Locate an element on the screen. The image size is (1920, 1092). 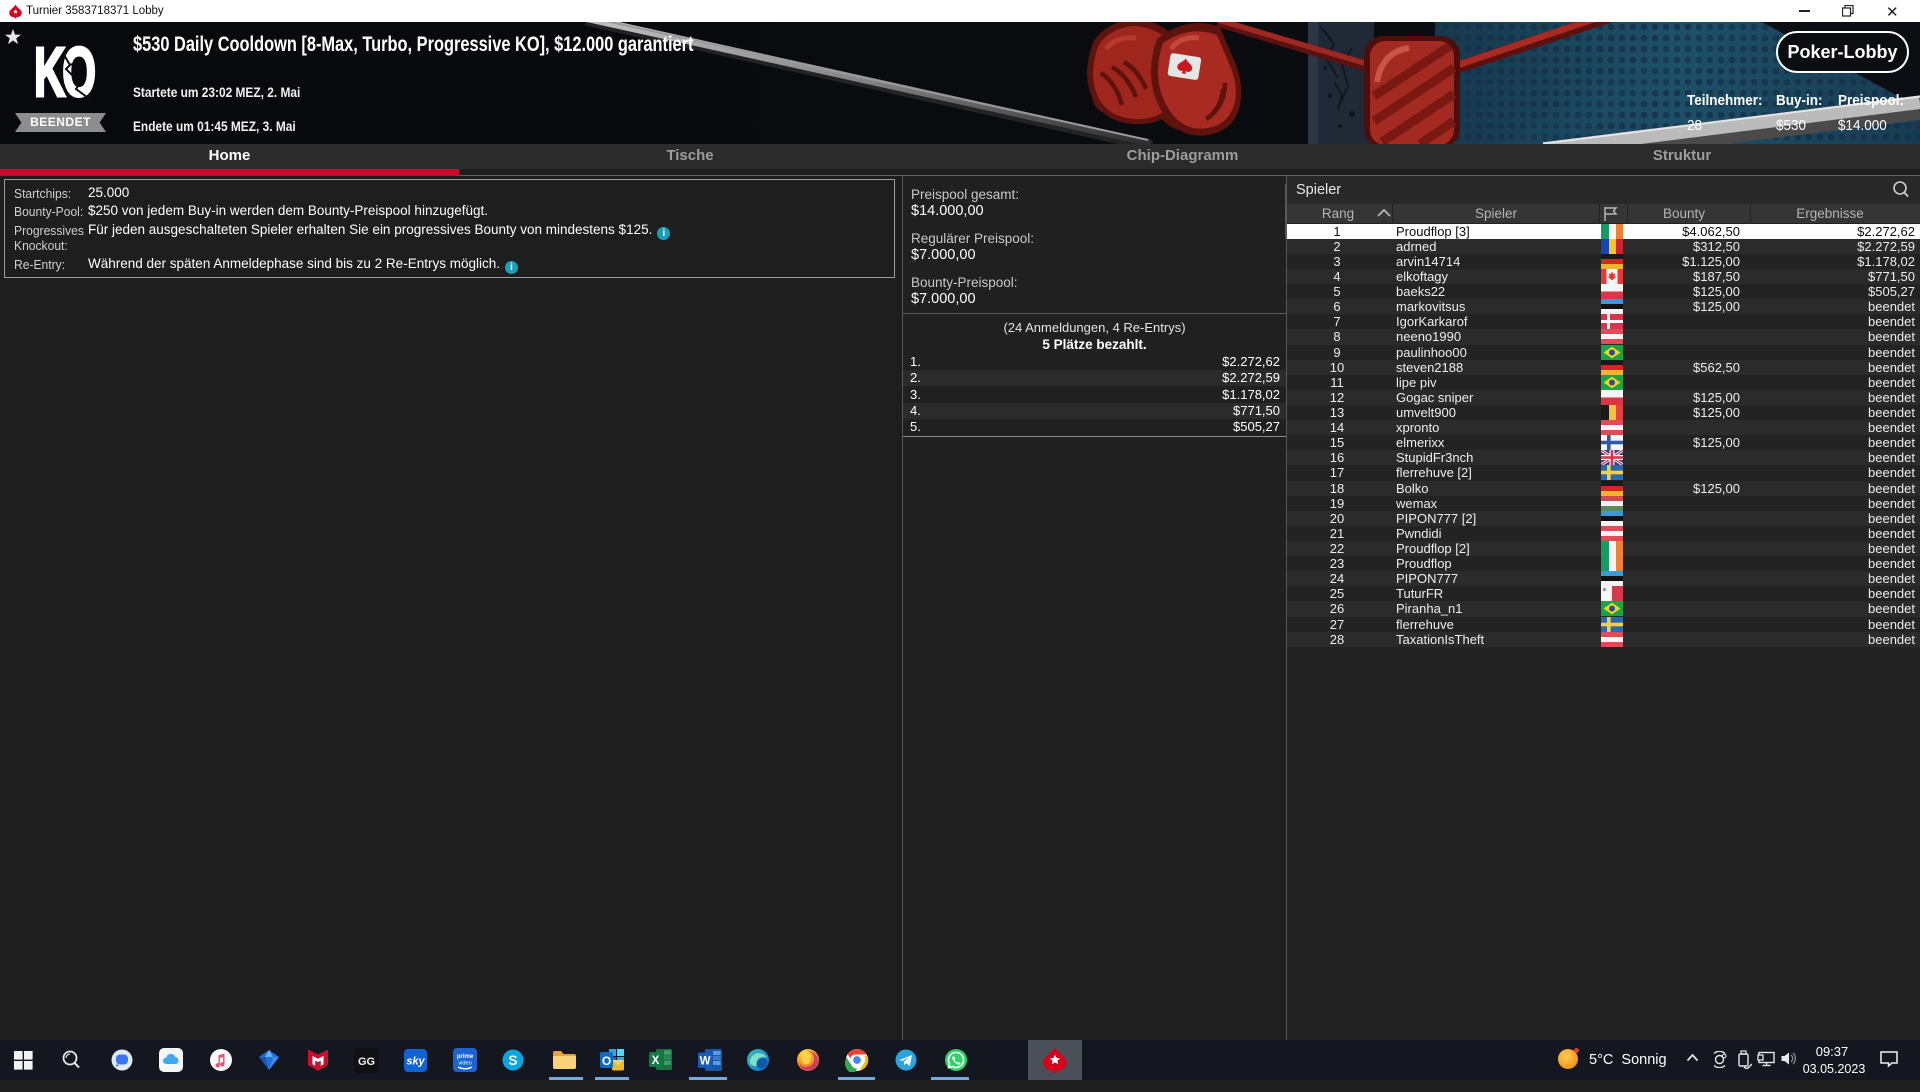
svg-text: sky is located at coordinates (415, 1062).